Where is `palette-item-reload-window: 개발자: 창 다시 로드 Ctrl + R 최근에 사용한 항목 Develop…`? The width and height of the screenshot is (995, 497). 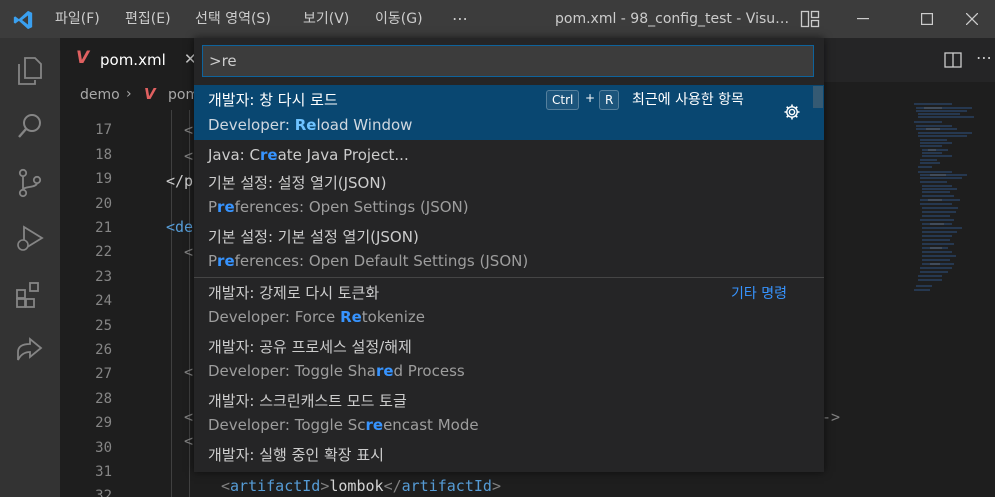 palette-item-reload-window: 개발자: 창 다시 로드 Ctrl + R 최근에 사용한 항목 Develop… is located at coordinates (509, 112).